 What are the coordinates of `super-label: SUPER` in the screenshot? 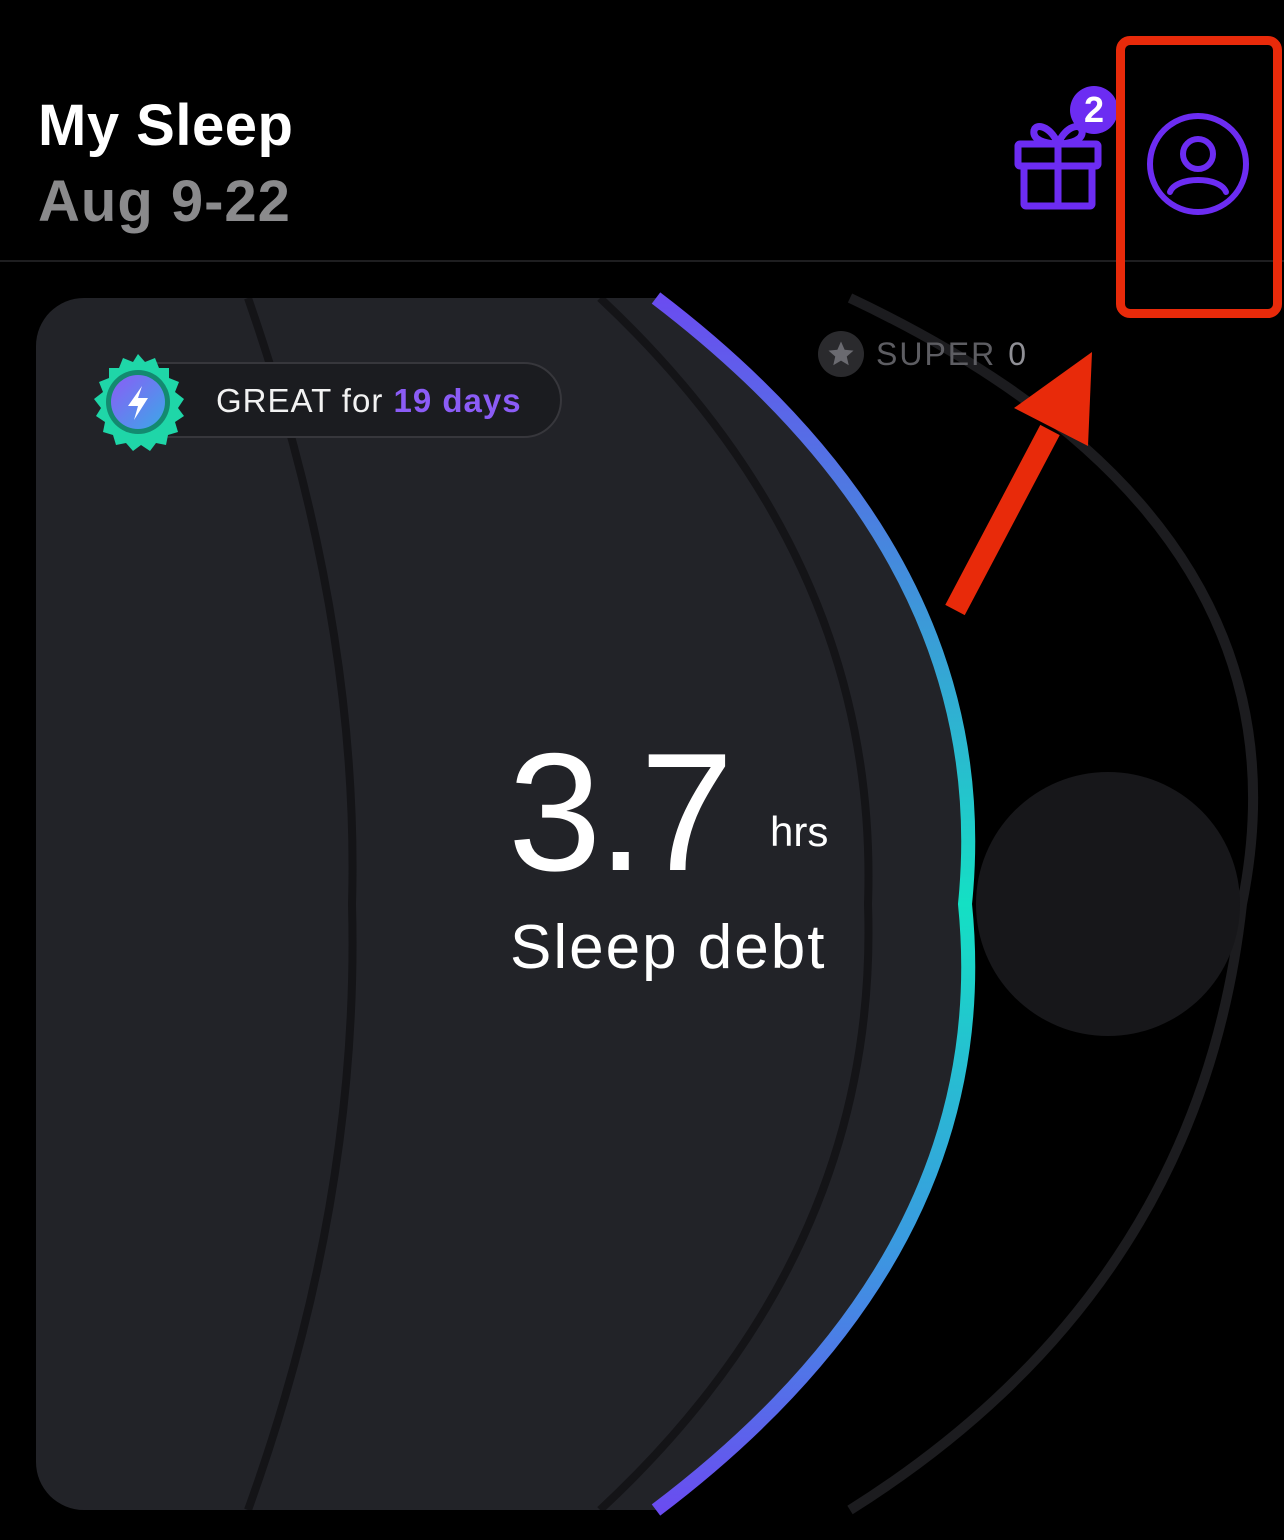 It's located at (936, 353).